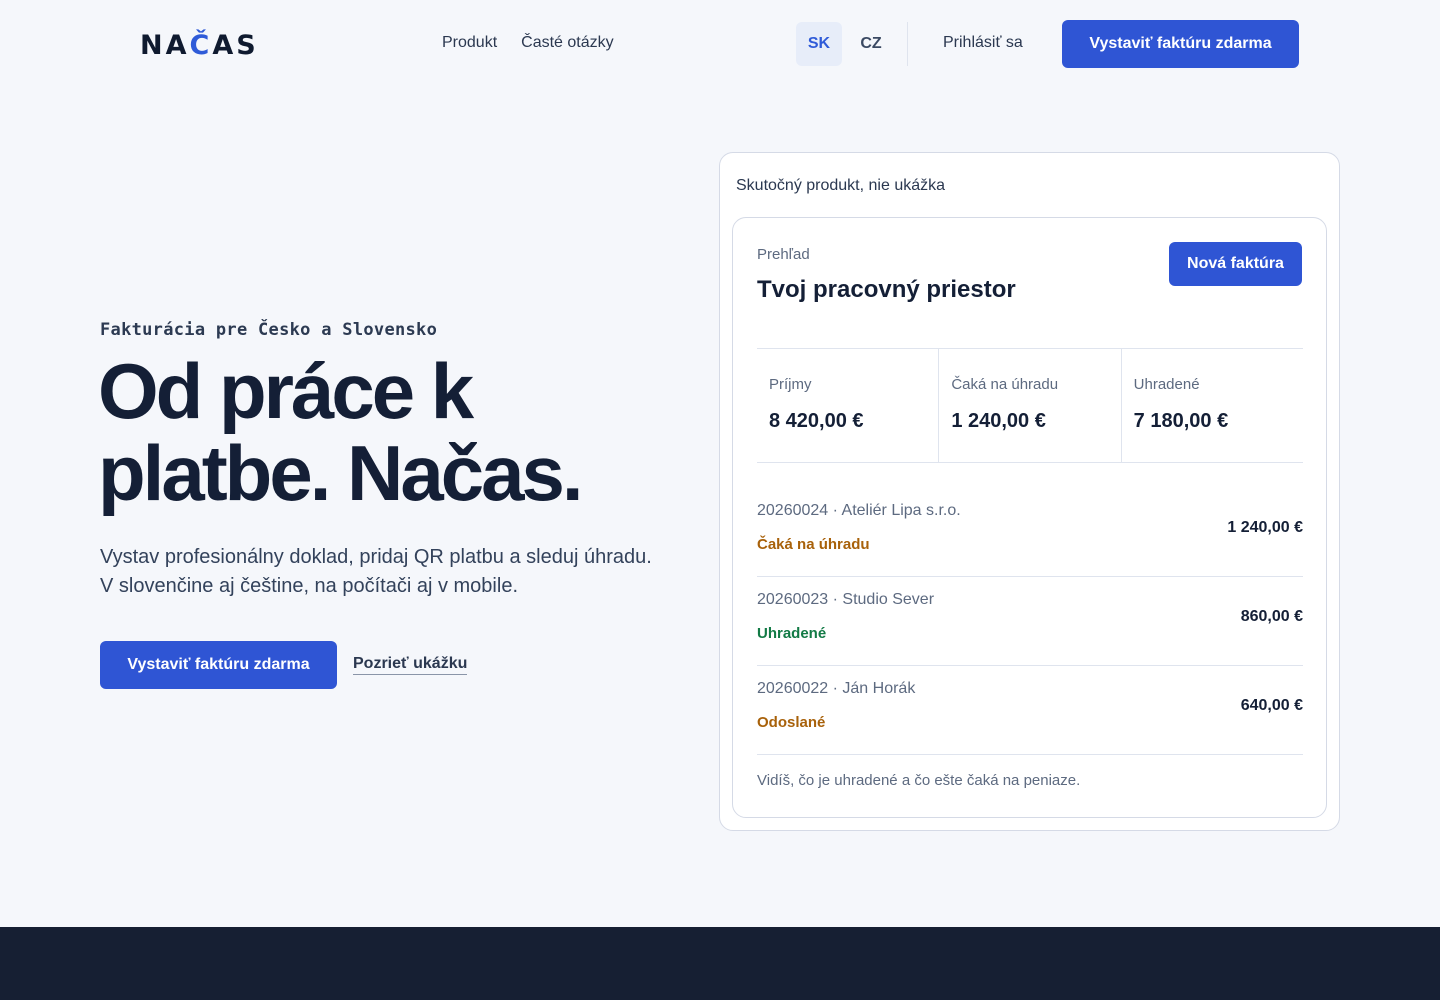  What do you see at coordinates (859, 510) in the screenshot?
I see `invoice-meta: 20260024 · Ateliér Lipa s.r.o.` at bounding box center [859, 510].